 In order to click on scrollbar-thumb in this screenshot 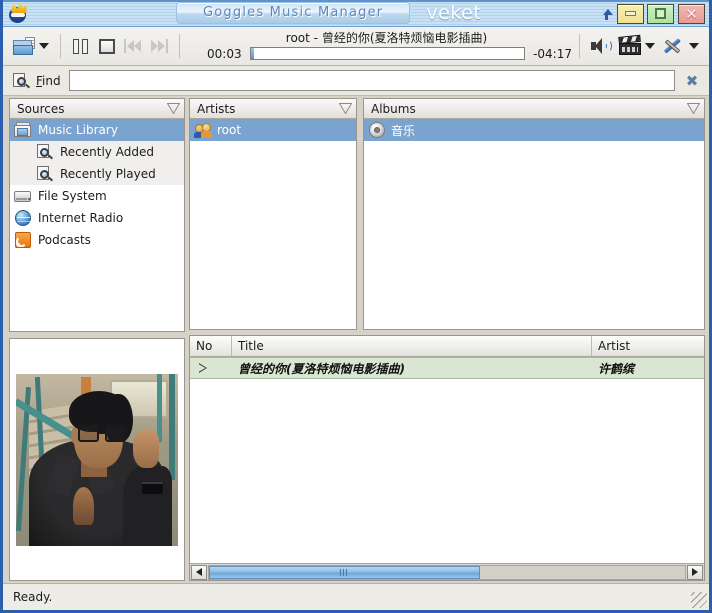, I will do `click(345, 572)`.